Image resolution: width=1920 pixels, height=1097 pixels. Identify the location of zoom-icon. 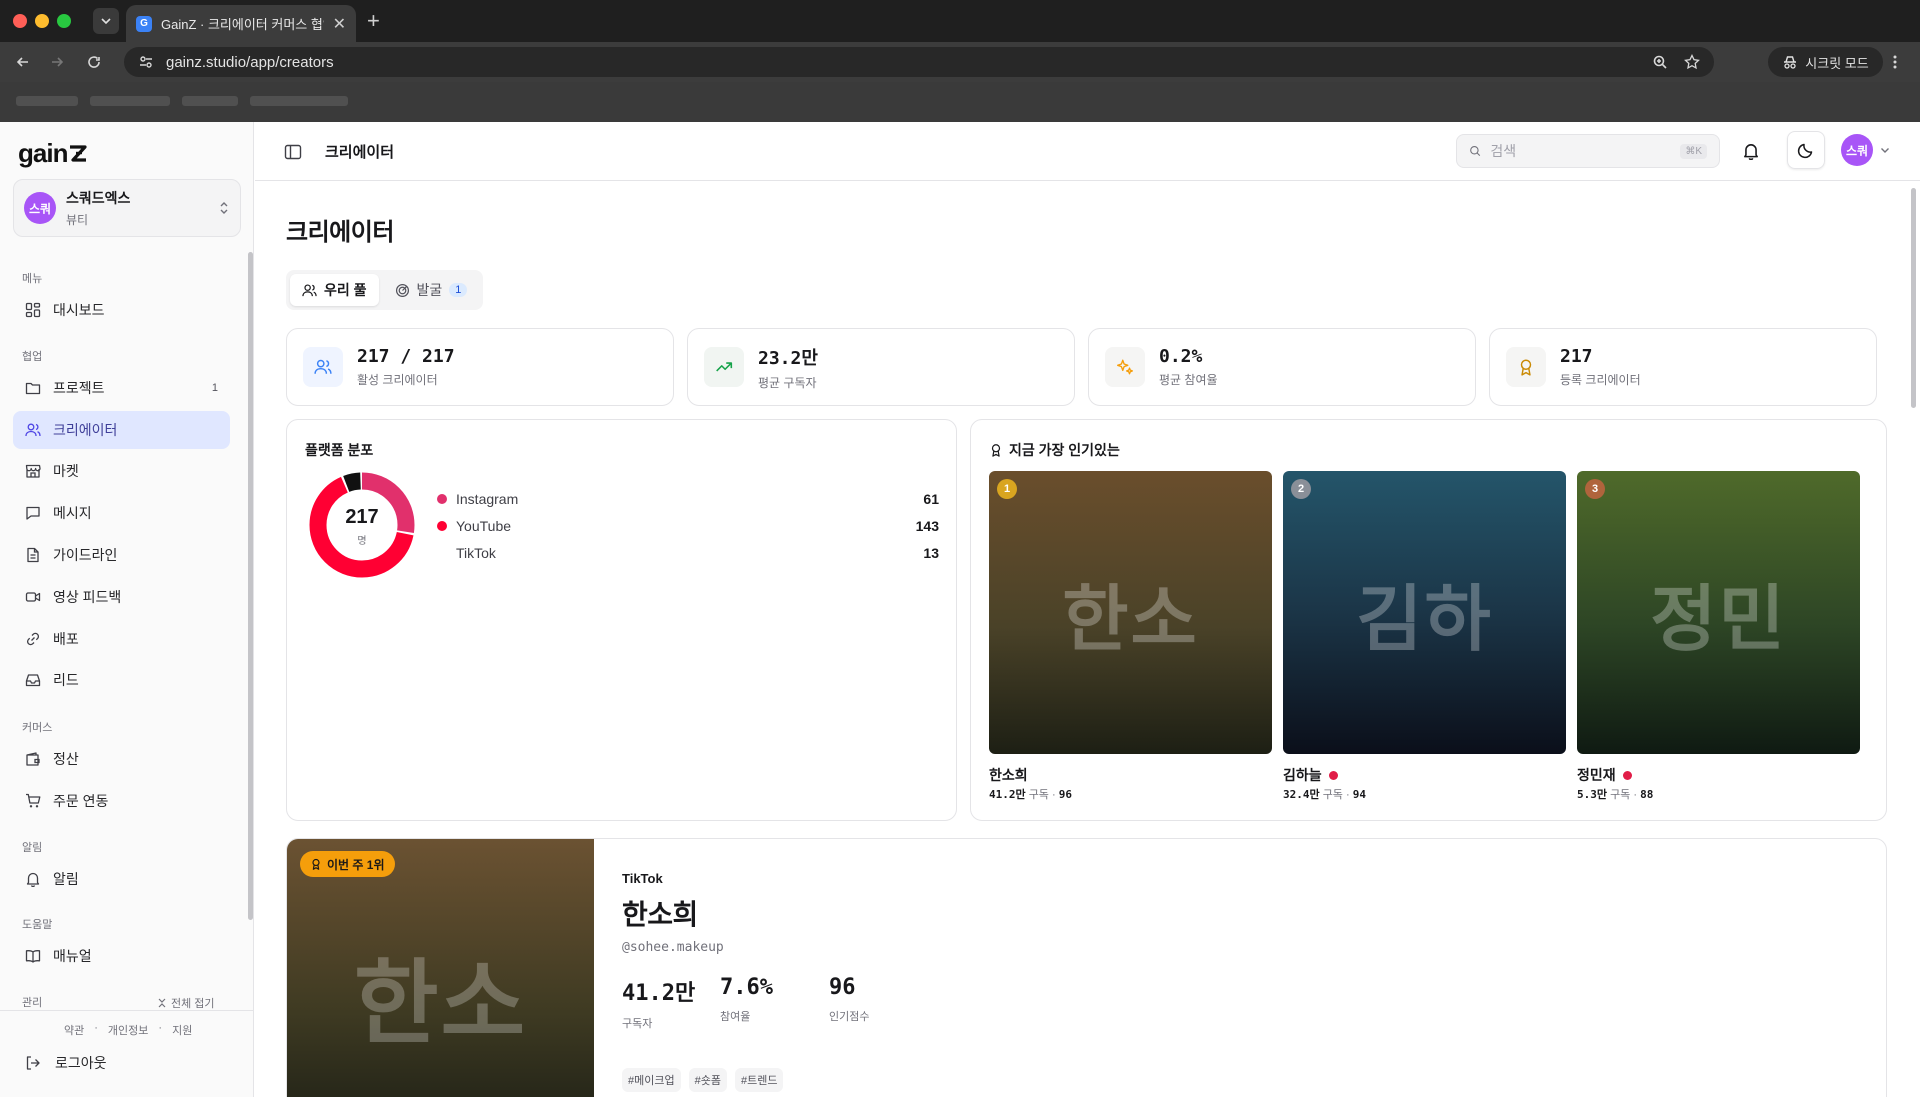
(1660, 62).